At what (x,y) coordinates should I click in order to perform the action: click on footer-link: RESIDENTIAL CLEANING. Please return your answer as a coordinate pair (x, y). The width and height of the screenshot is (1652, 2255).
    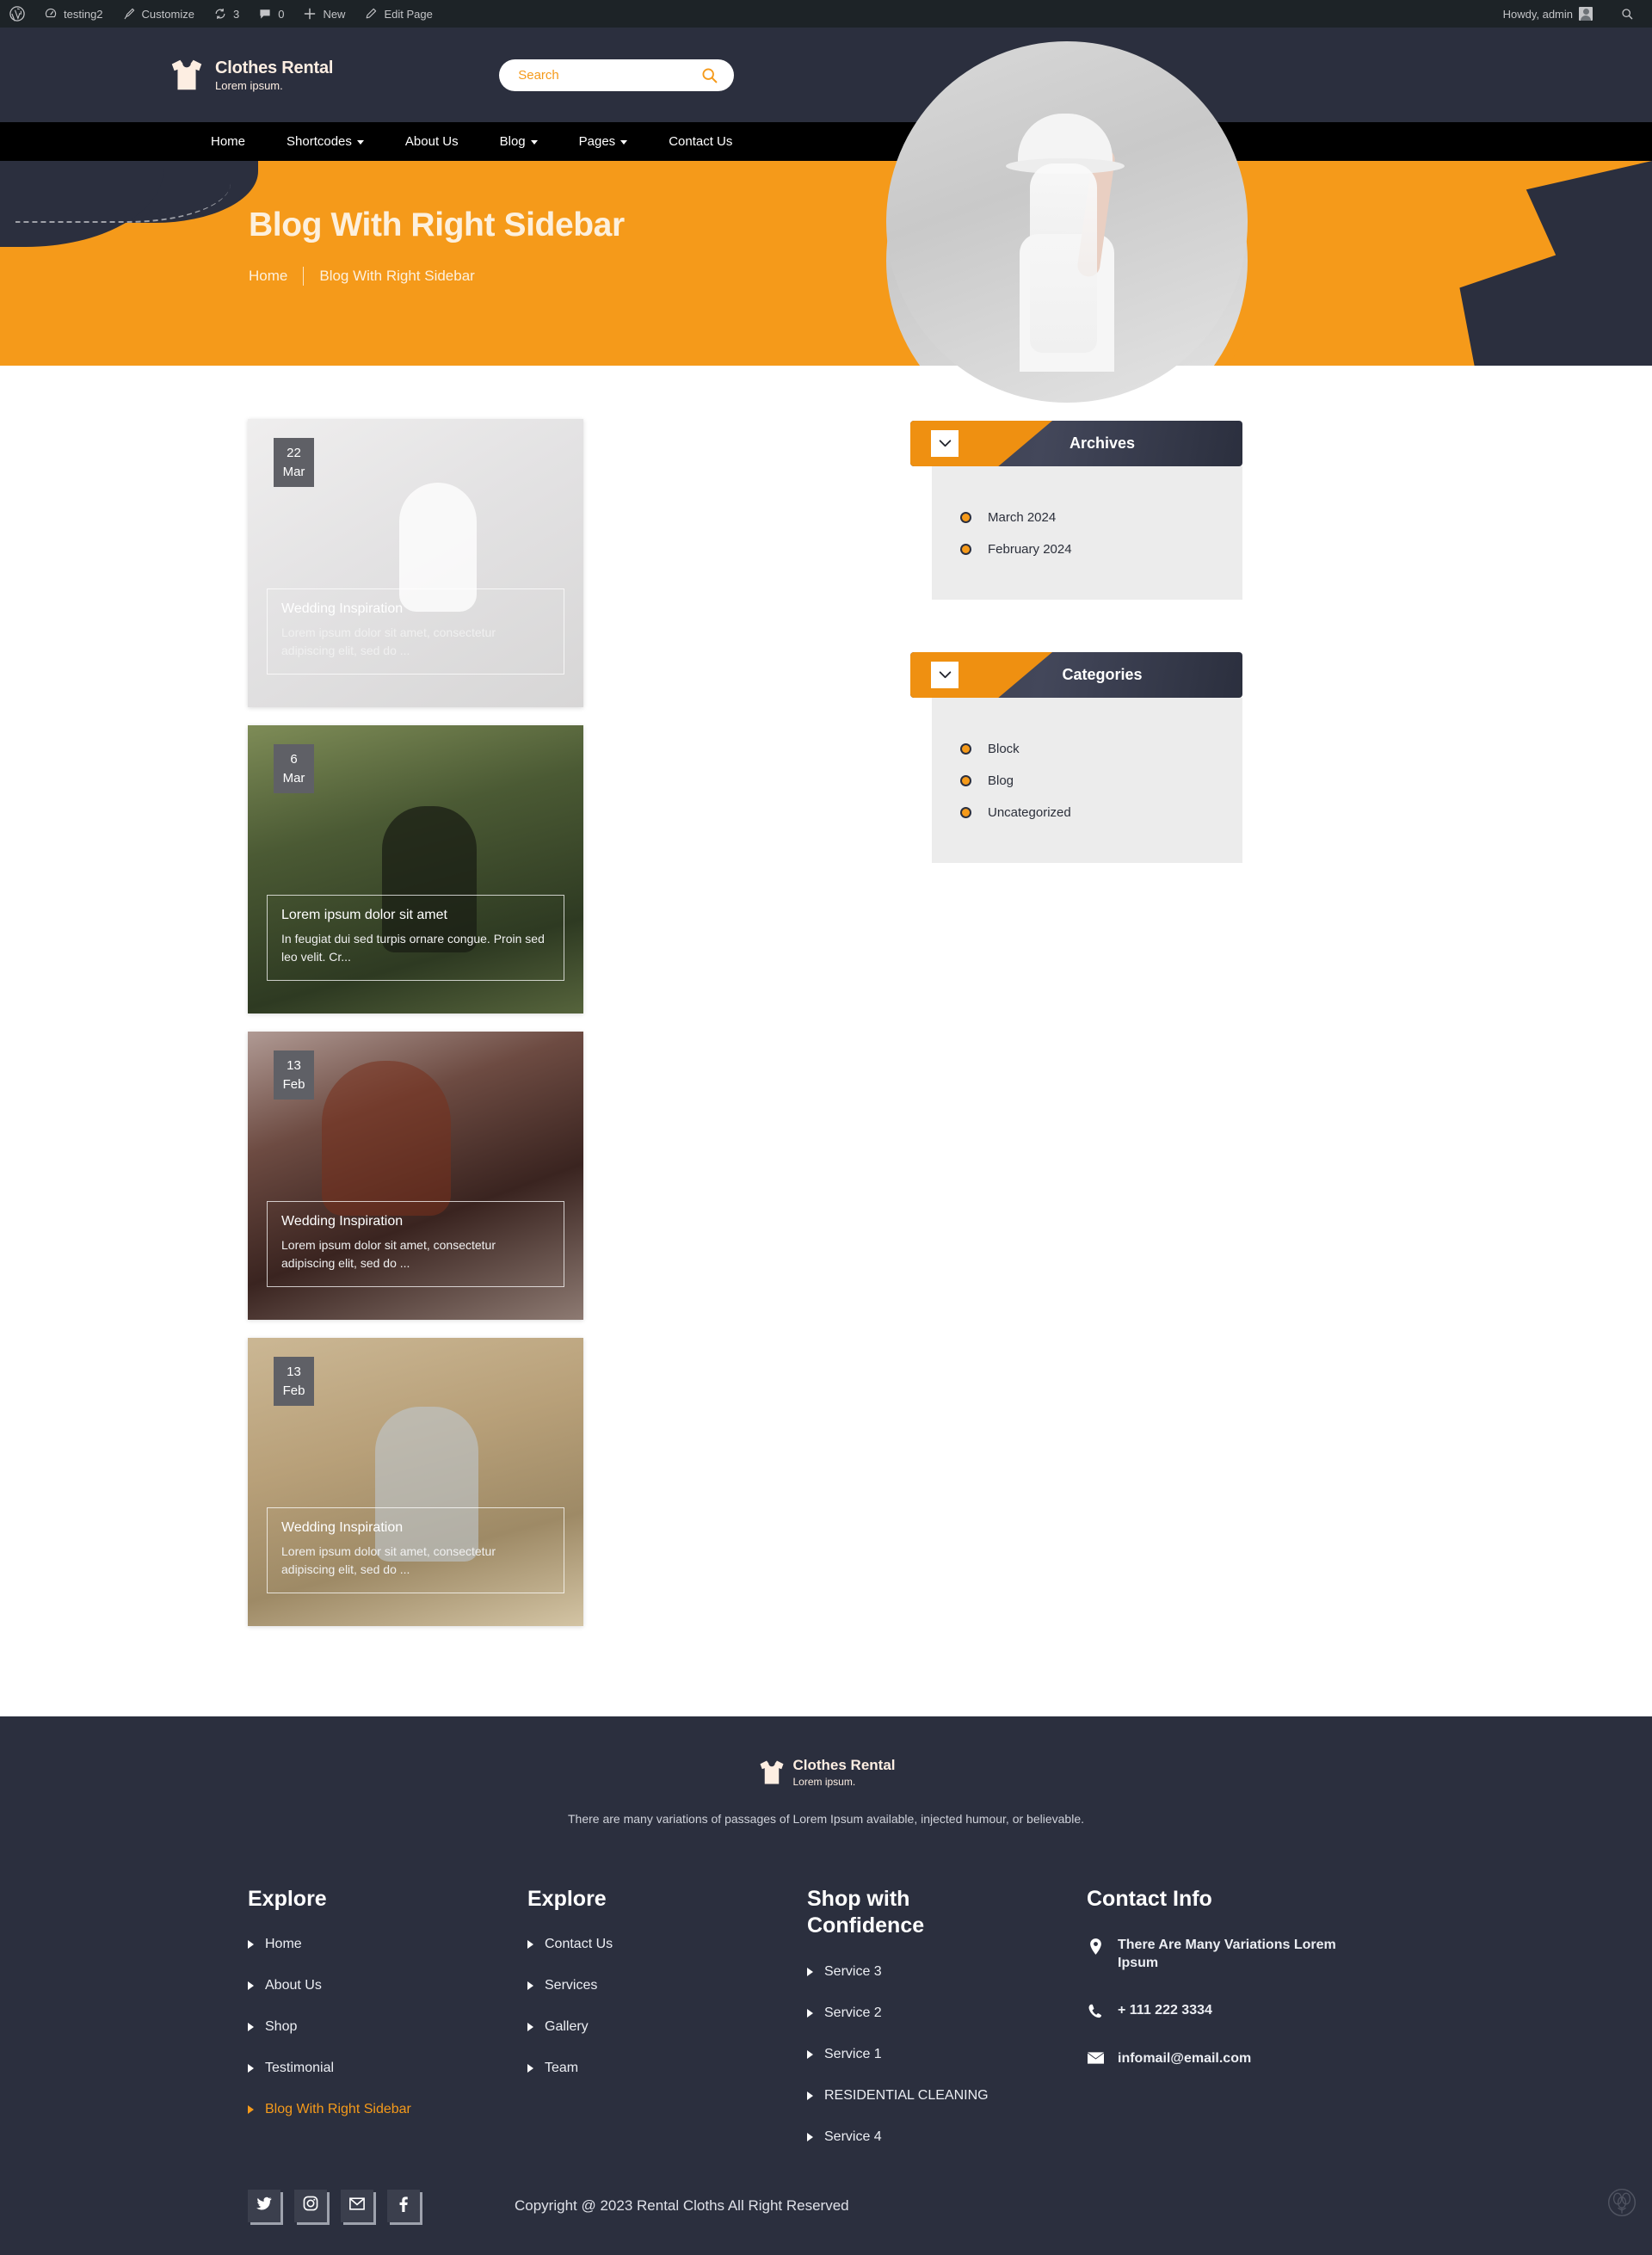
    Looking at the image, I should click on (906, 2096).